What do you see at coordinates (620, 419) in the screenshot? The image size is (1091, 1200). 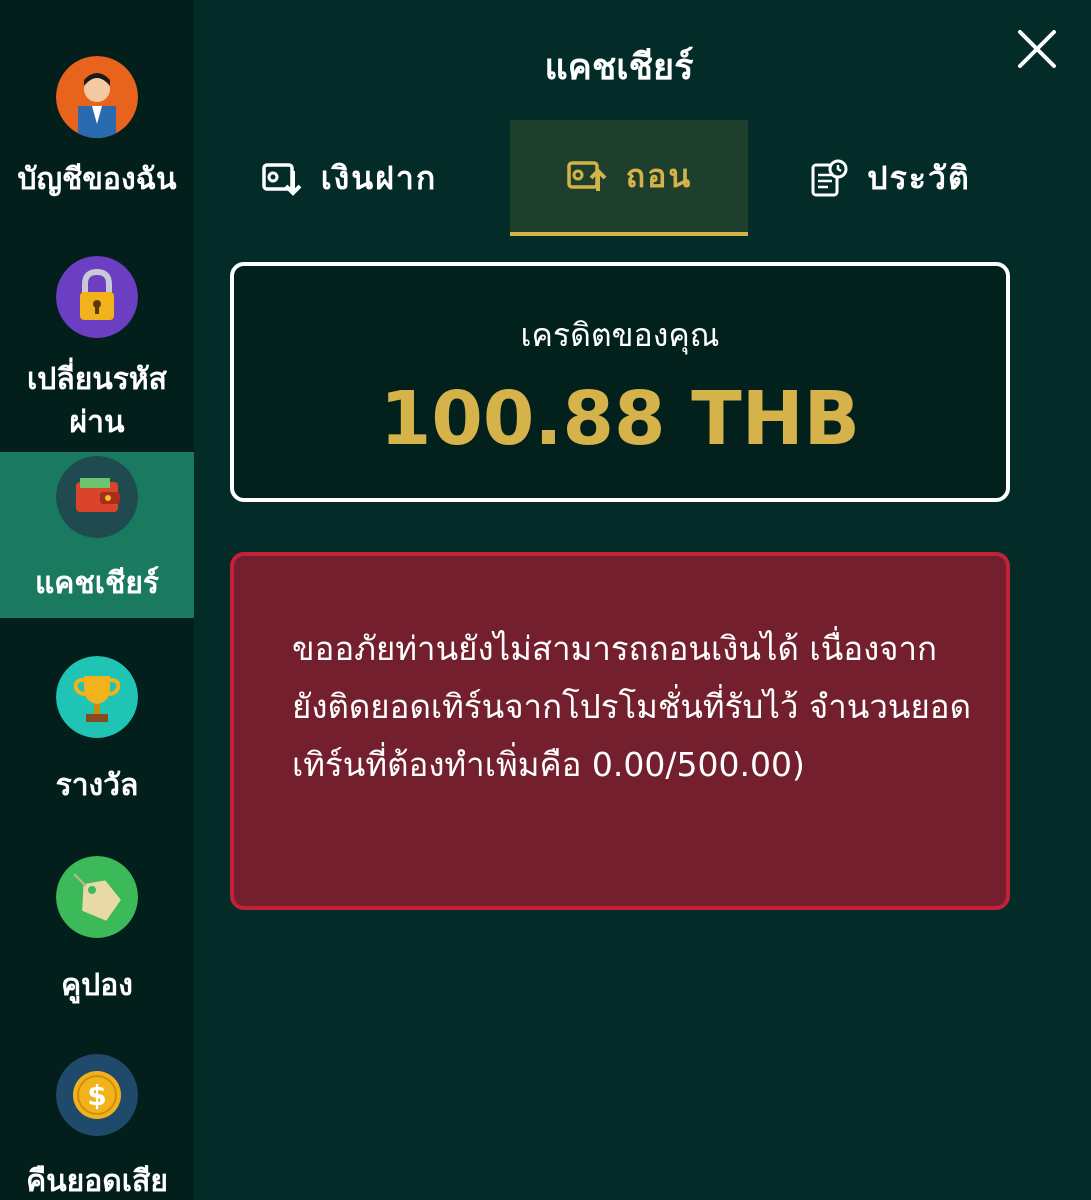 I see `credit-balance: 100.88 THB` at bounding box center [620, 419].